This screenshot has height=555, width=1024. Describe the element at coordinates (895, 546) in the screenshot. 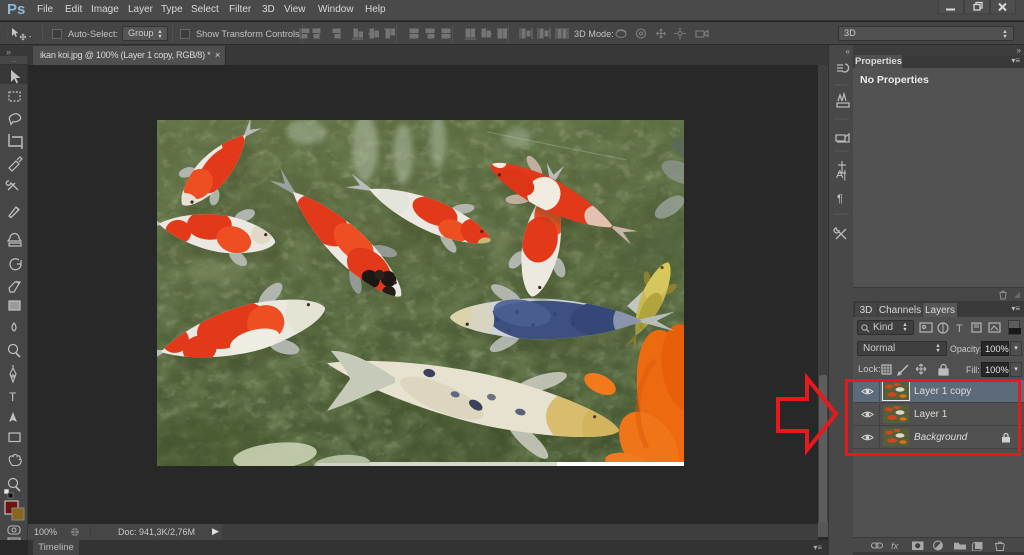

I see `svg-text: fx` at that location.